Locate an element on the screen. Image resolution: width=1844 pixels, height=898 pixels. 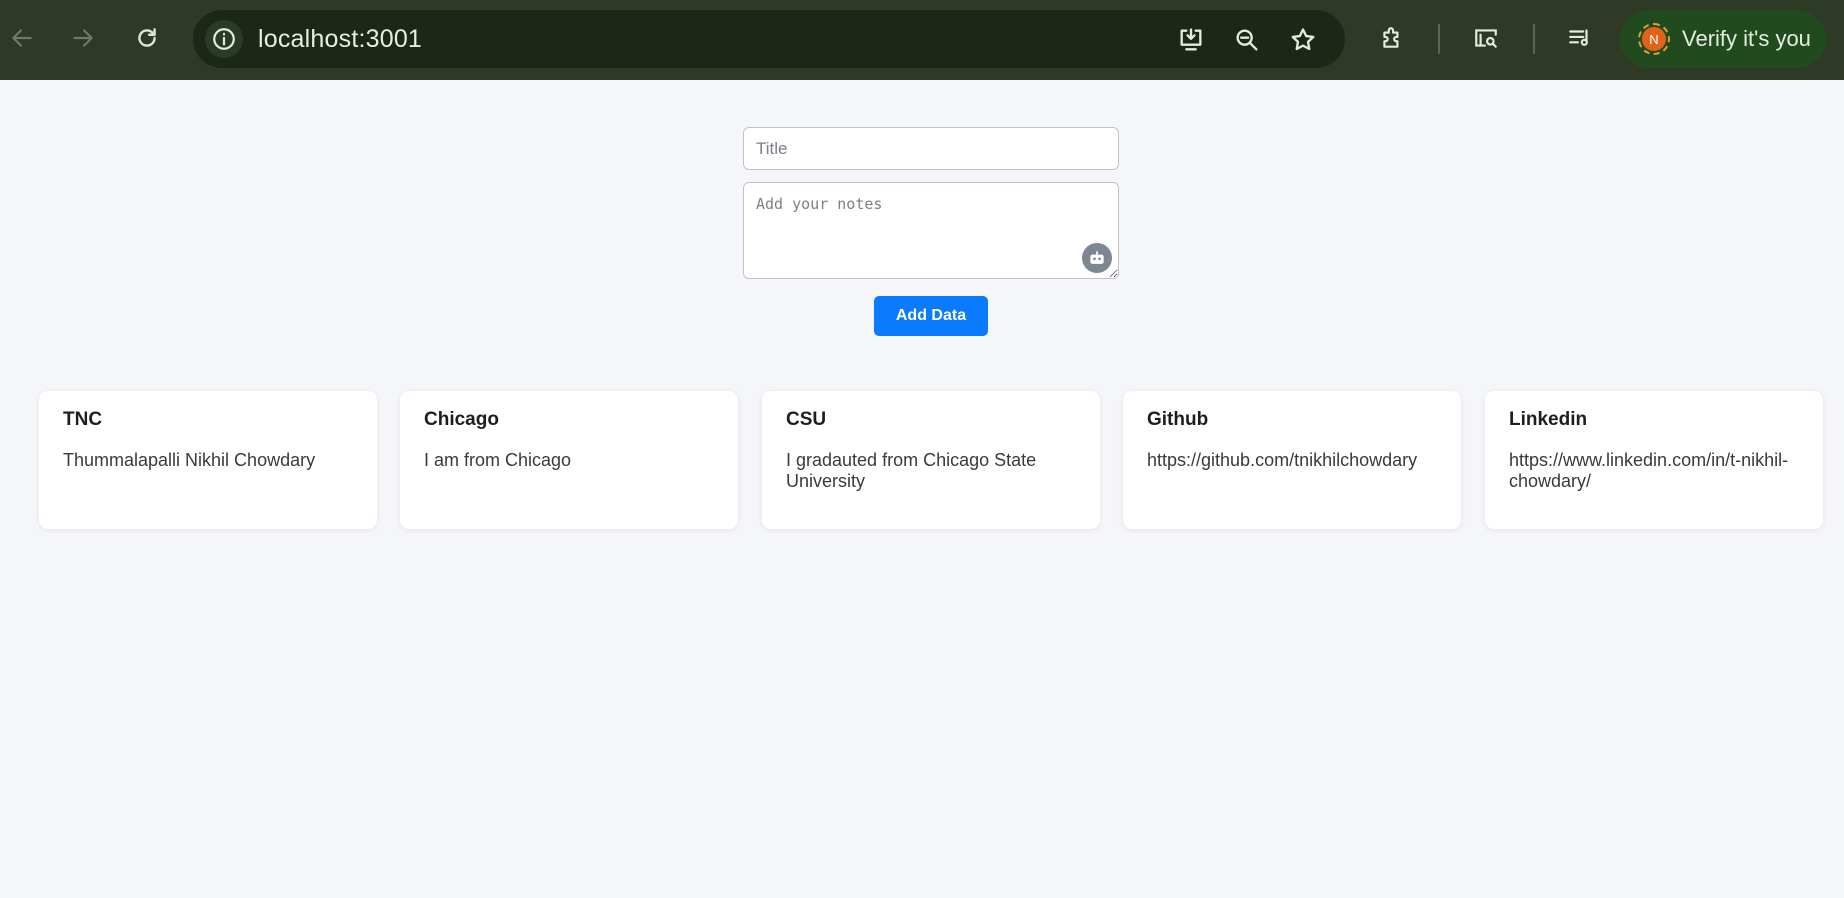
card-title: Chicago is located at coordinates (461, 419).